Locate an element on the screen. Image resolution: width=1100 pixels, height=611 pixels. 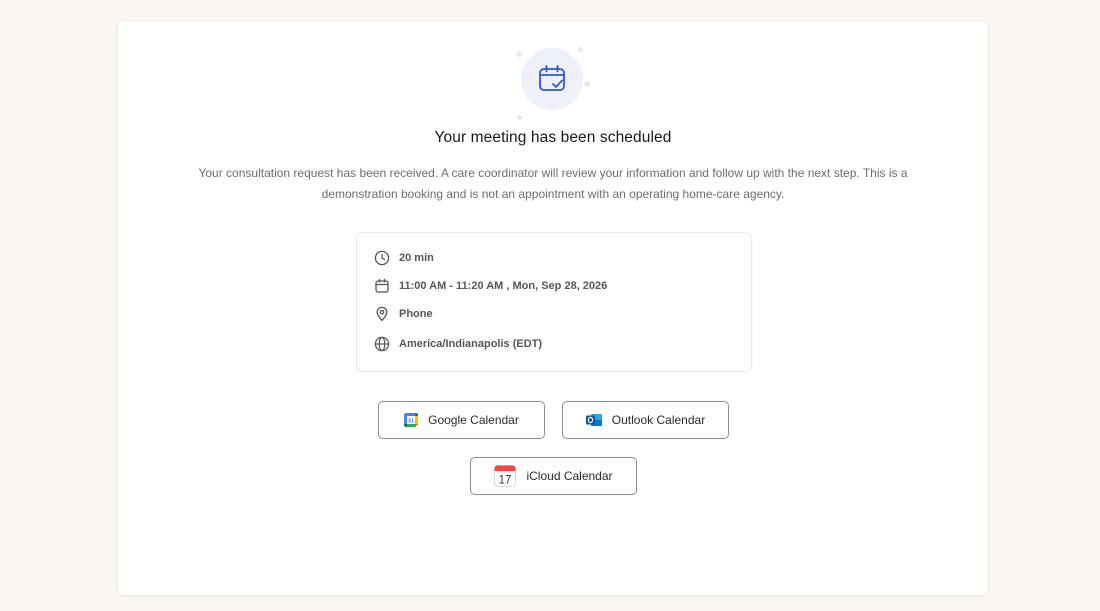
detail-row-location: Phone is located at coordinates (403, 314).